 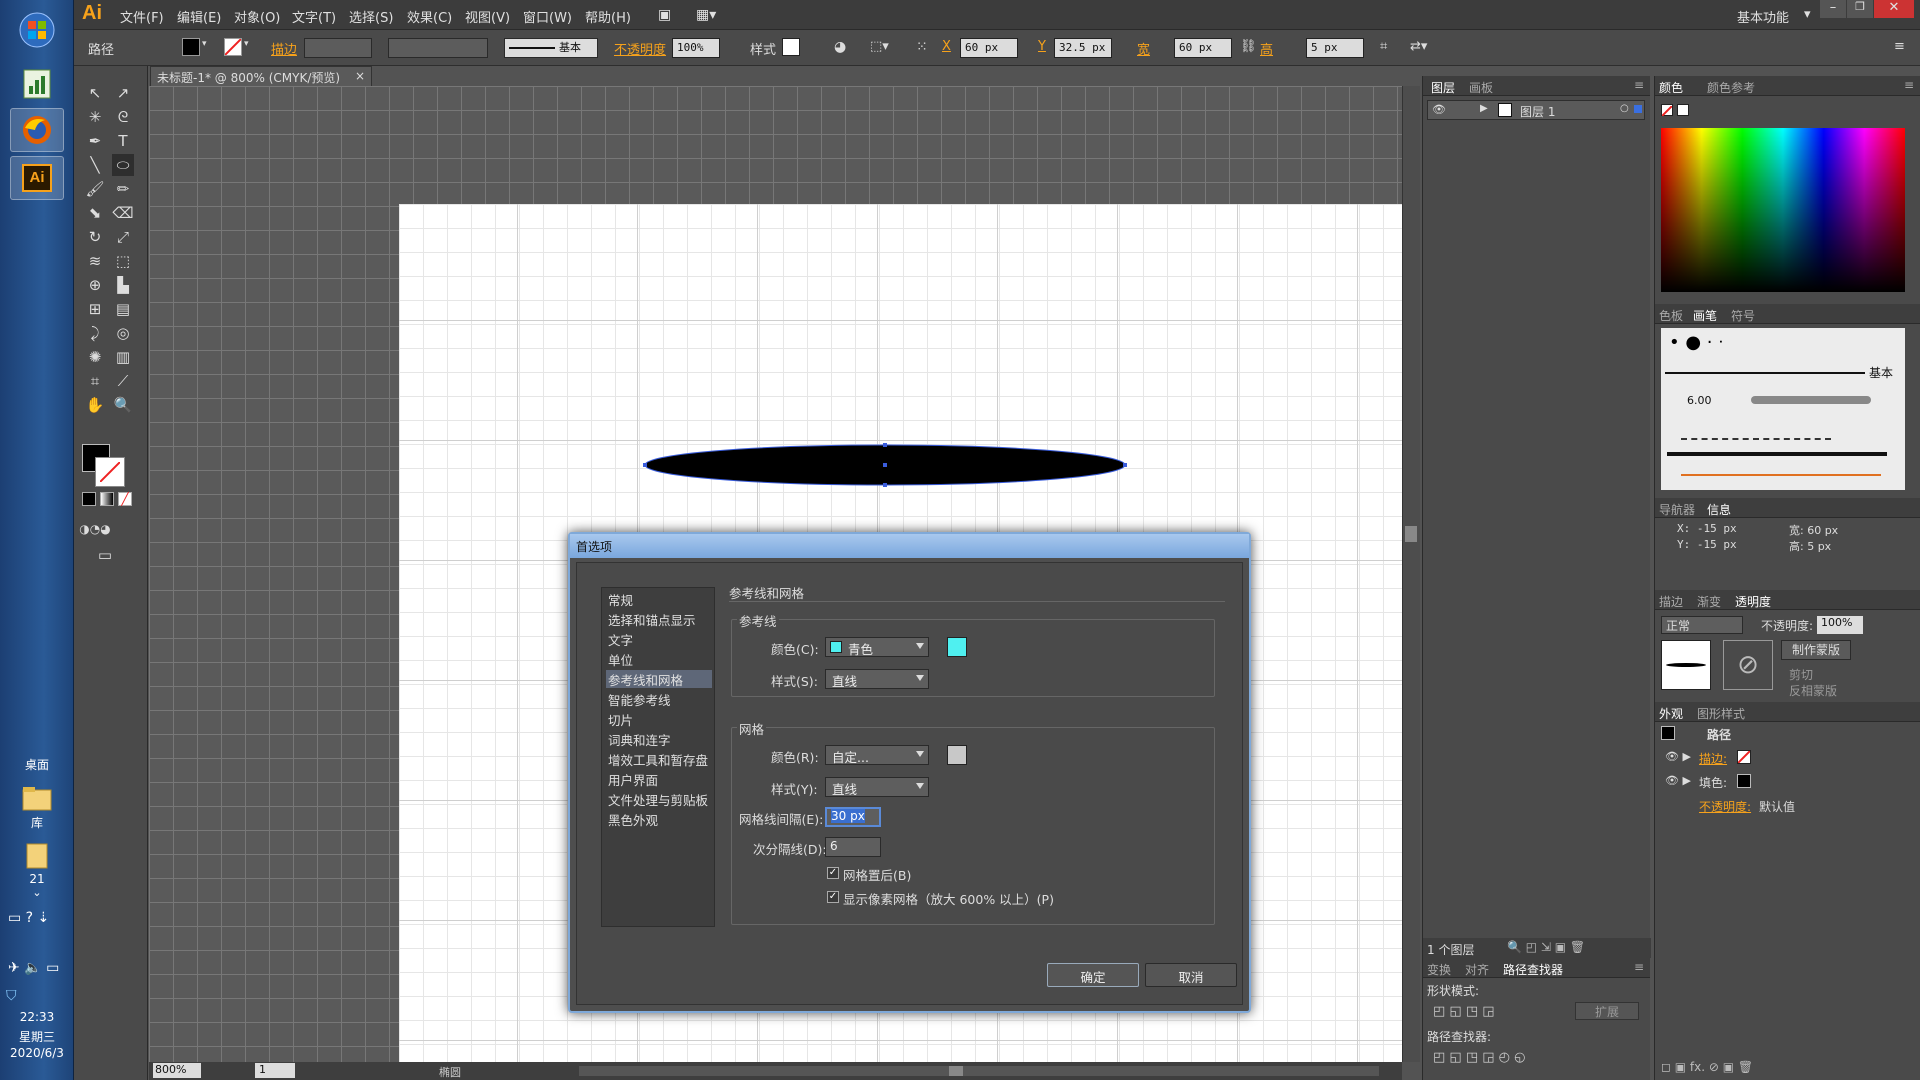 What do you see at coordinates (1725, 806) in the screenshot?
I see `appearance-opacity-label: 不透明度:` at bounding box center [1725, 806].